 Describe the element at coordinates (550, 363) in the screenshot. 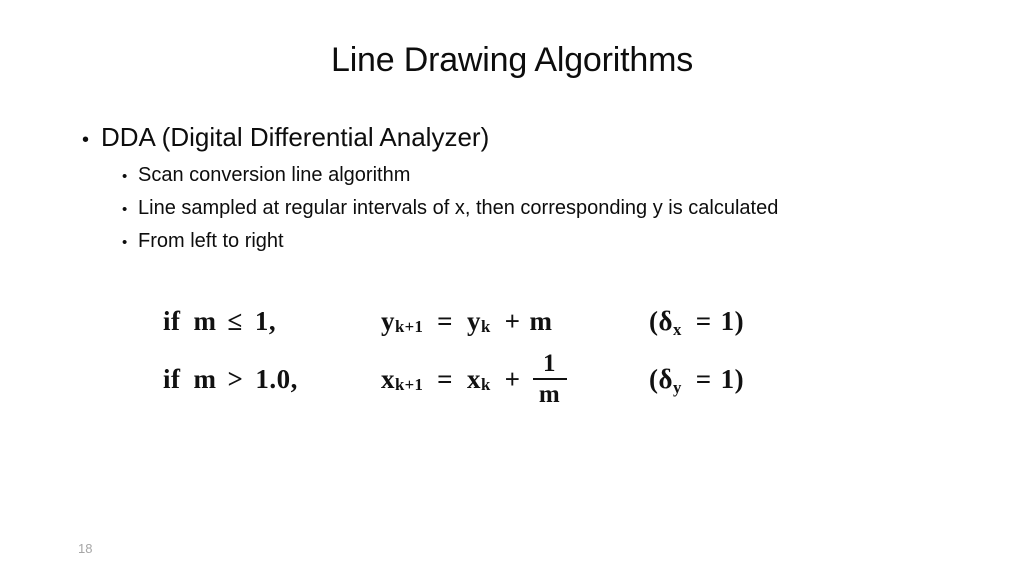

I see `fraction-numerator: 1` at that location.